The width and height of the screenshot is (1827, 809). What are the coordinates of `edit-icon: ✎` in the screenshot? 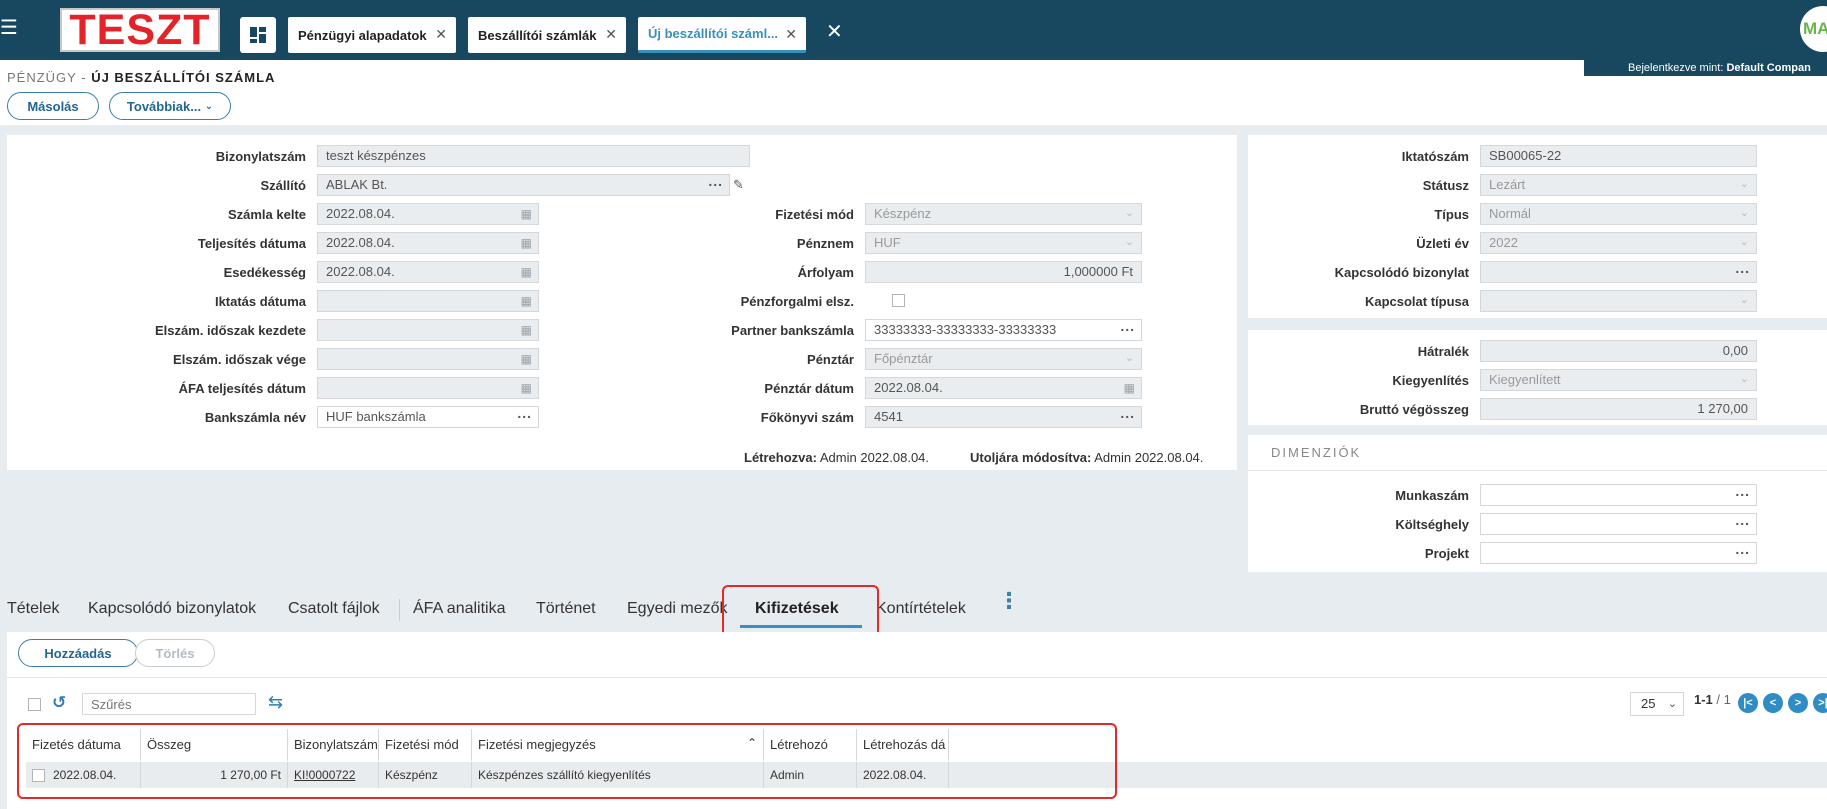 It's located at (738, 185).